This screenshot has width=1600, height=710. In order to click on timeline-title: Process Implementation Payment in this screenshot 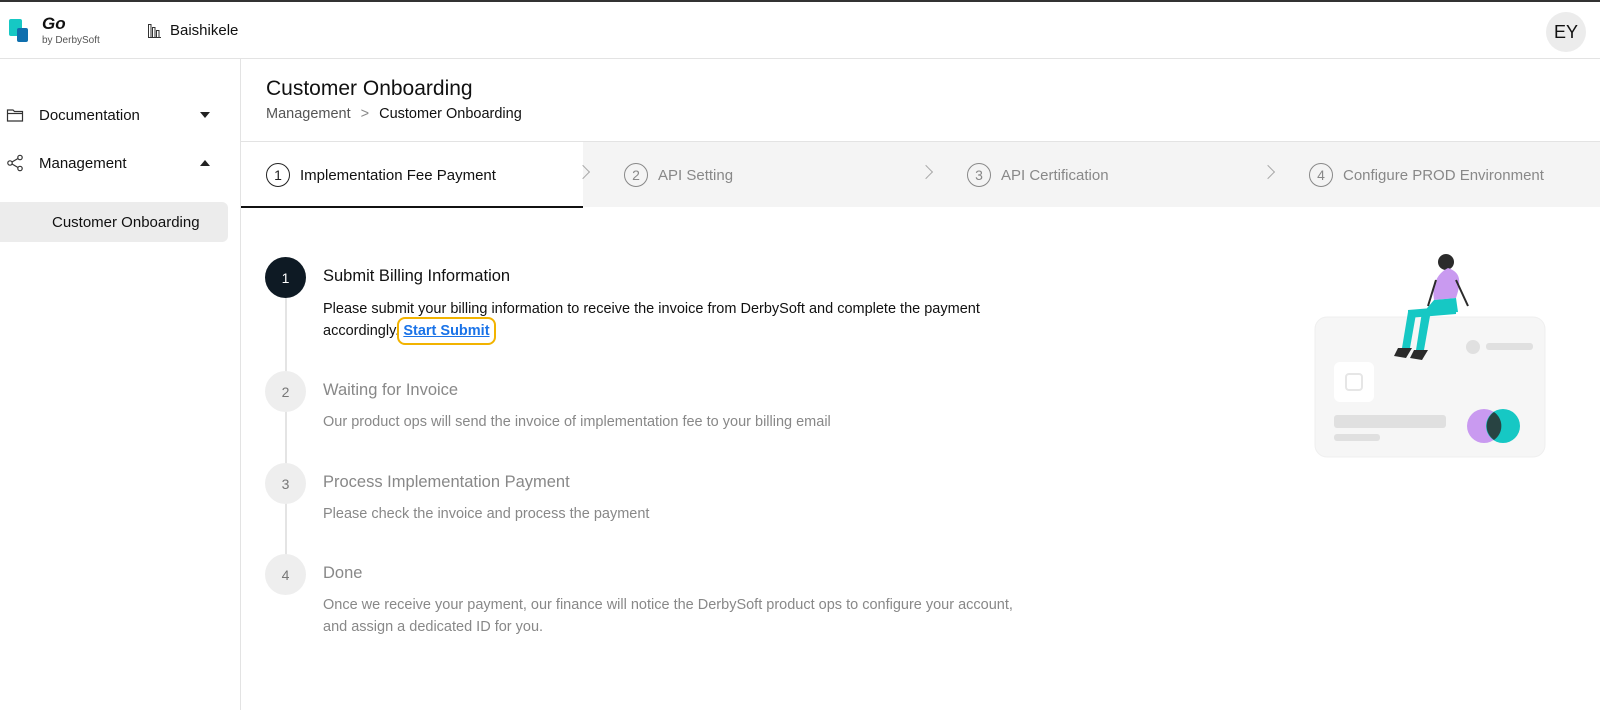, I will do `click(446, 482)`.